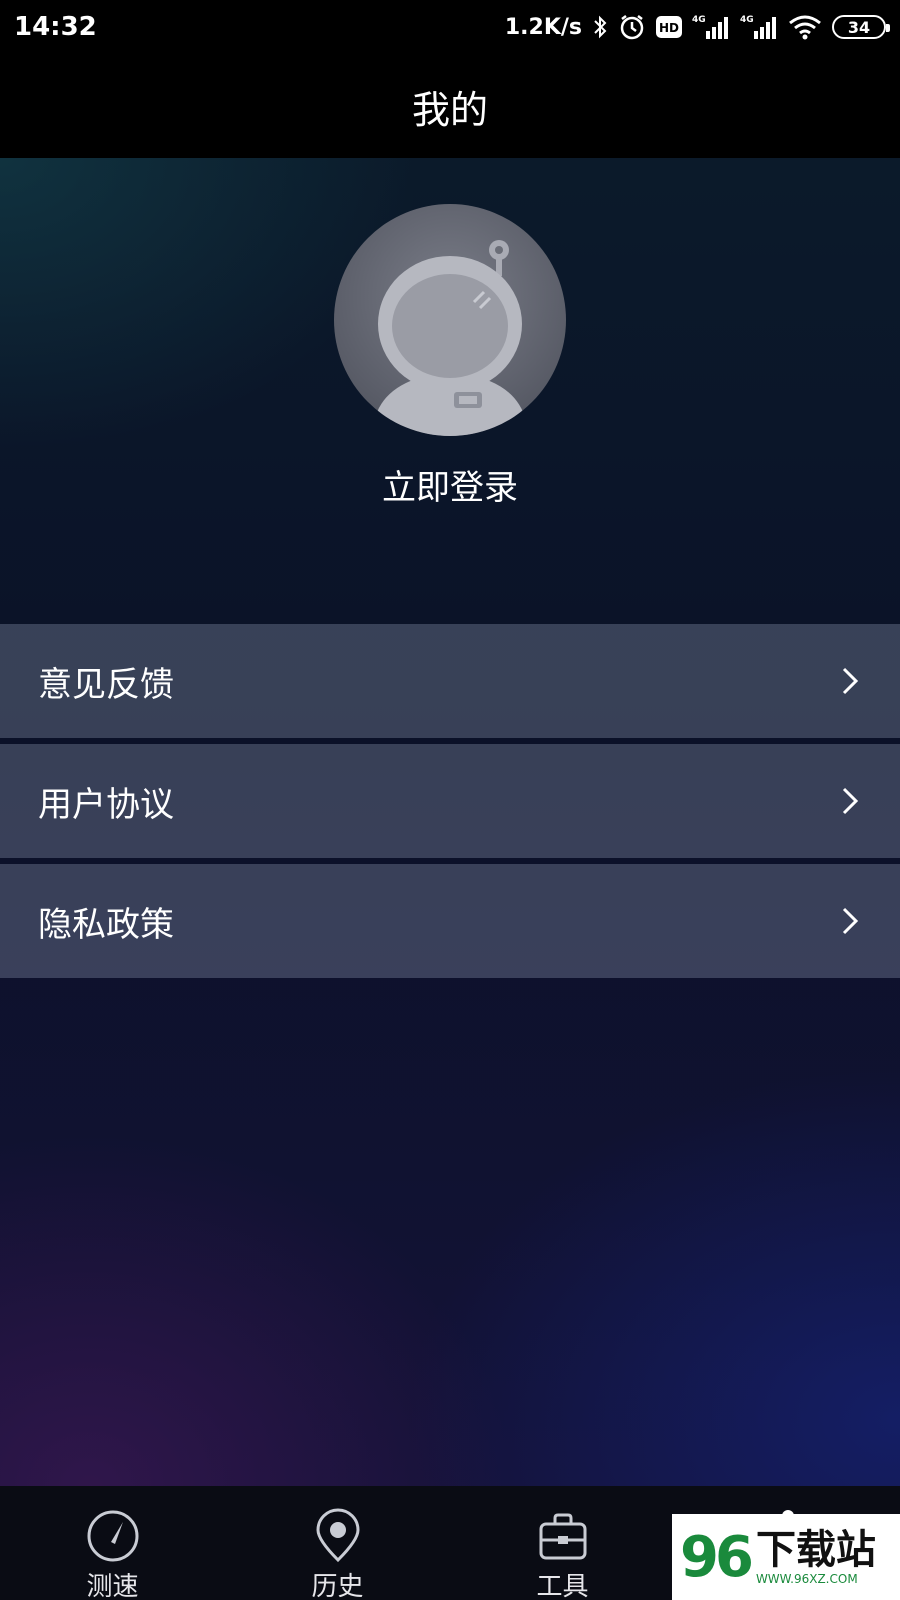 The width and height of the screenshot is (900, 1600). I want to click on toolbox-icon, so click(563, 1536).